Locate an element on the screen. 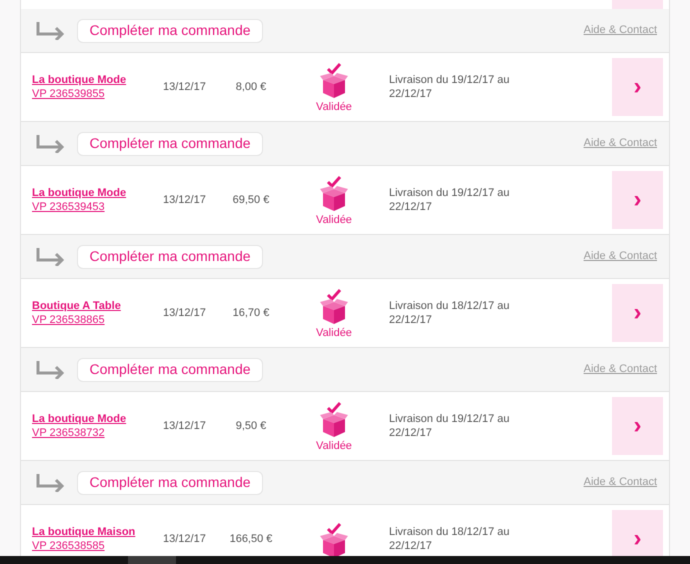  order-price: 8,00 € is located at coordinates (251, 87).